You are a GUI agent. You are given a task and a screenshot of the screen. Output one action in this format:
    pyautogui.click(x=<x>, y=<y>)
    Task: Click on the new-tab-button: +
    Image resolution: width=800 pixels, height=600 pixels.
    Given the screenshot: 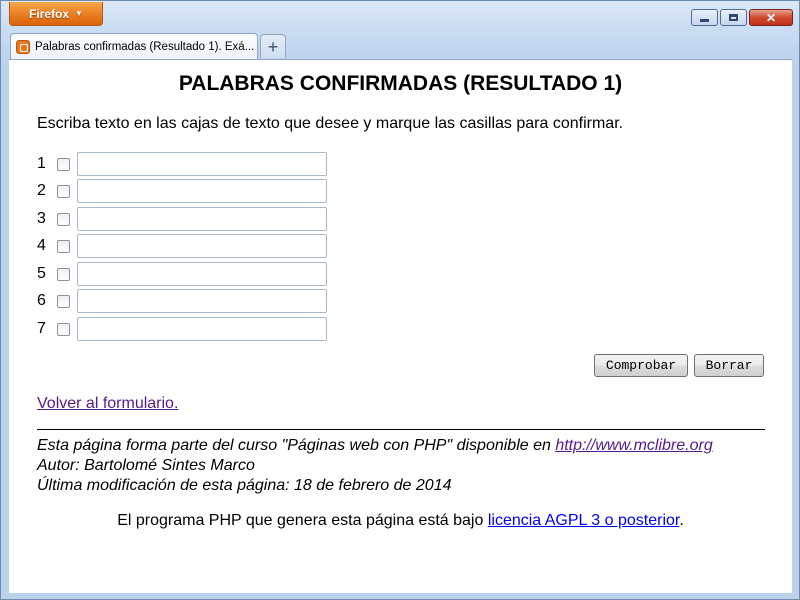 What is the action you would take?
    pyautogui.click(x=273, y=46)
    